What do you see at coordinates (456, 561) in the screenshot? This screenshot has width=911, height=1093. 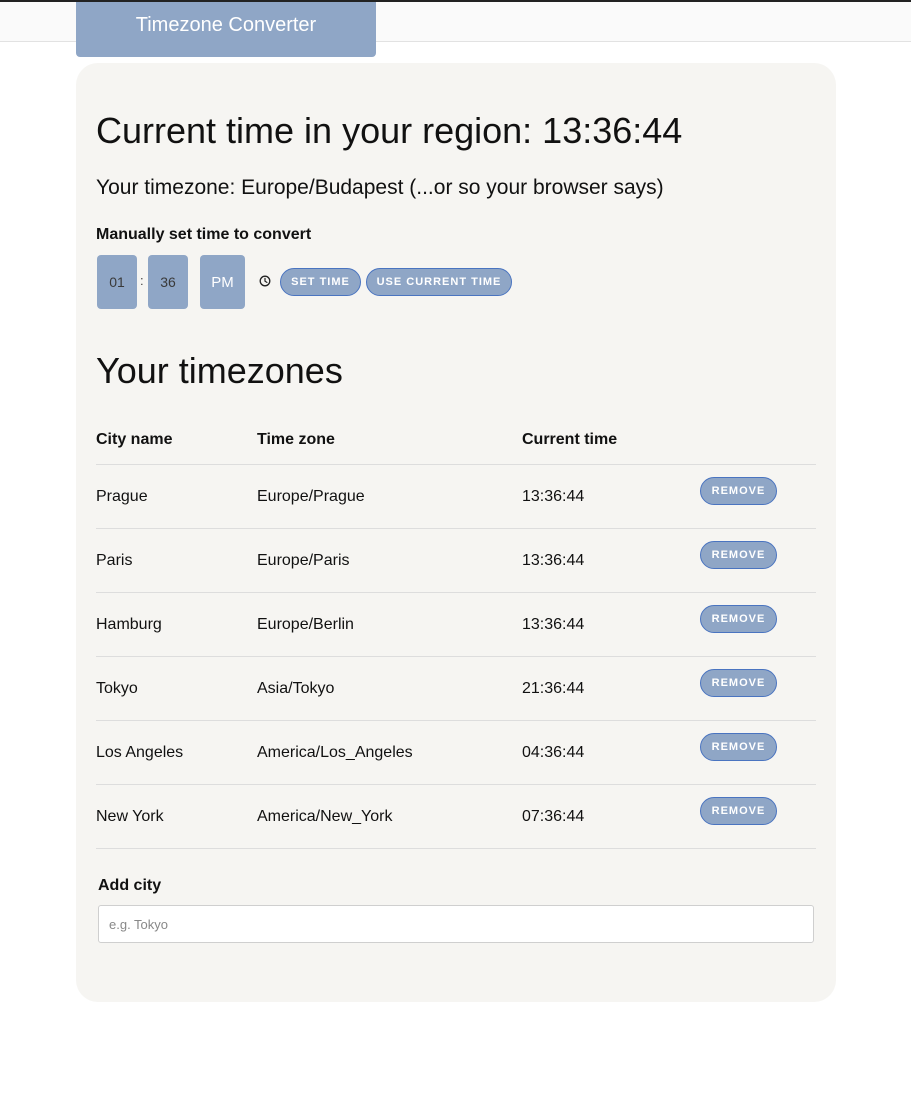 I see `table-row: Paris Europe/Paris 13:36:44 Remove` at bounding box center [456, 561].